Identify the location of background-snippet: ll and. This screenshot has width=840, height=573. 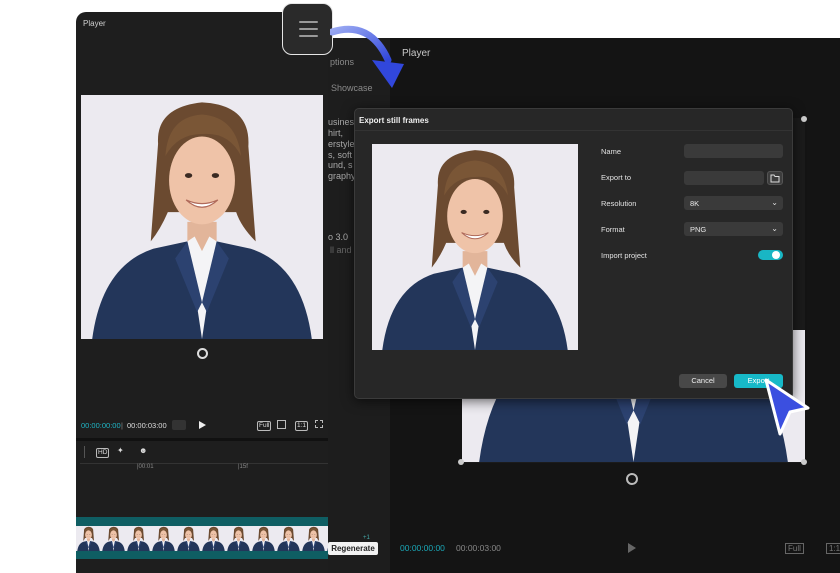
(341, 250).